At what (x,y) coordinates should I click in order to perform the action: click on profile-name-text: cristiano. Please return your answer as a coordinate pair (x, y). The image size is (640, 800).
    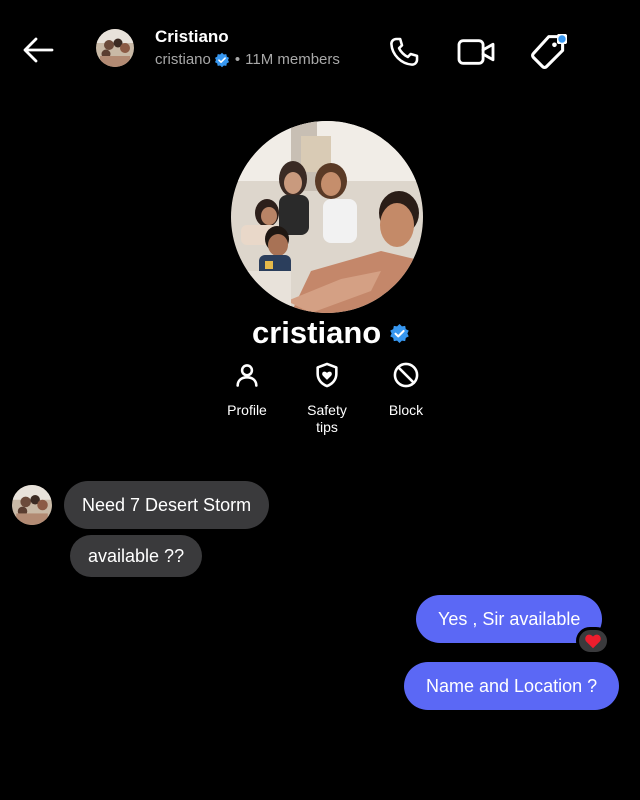
    Looking at the image, I should click on (317, 332).